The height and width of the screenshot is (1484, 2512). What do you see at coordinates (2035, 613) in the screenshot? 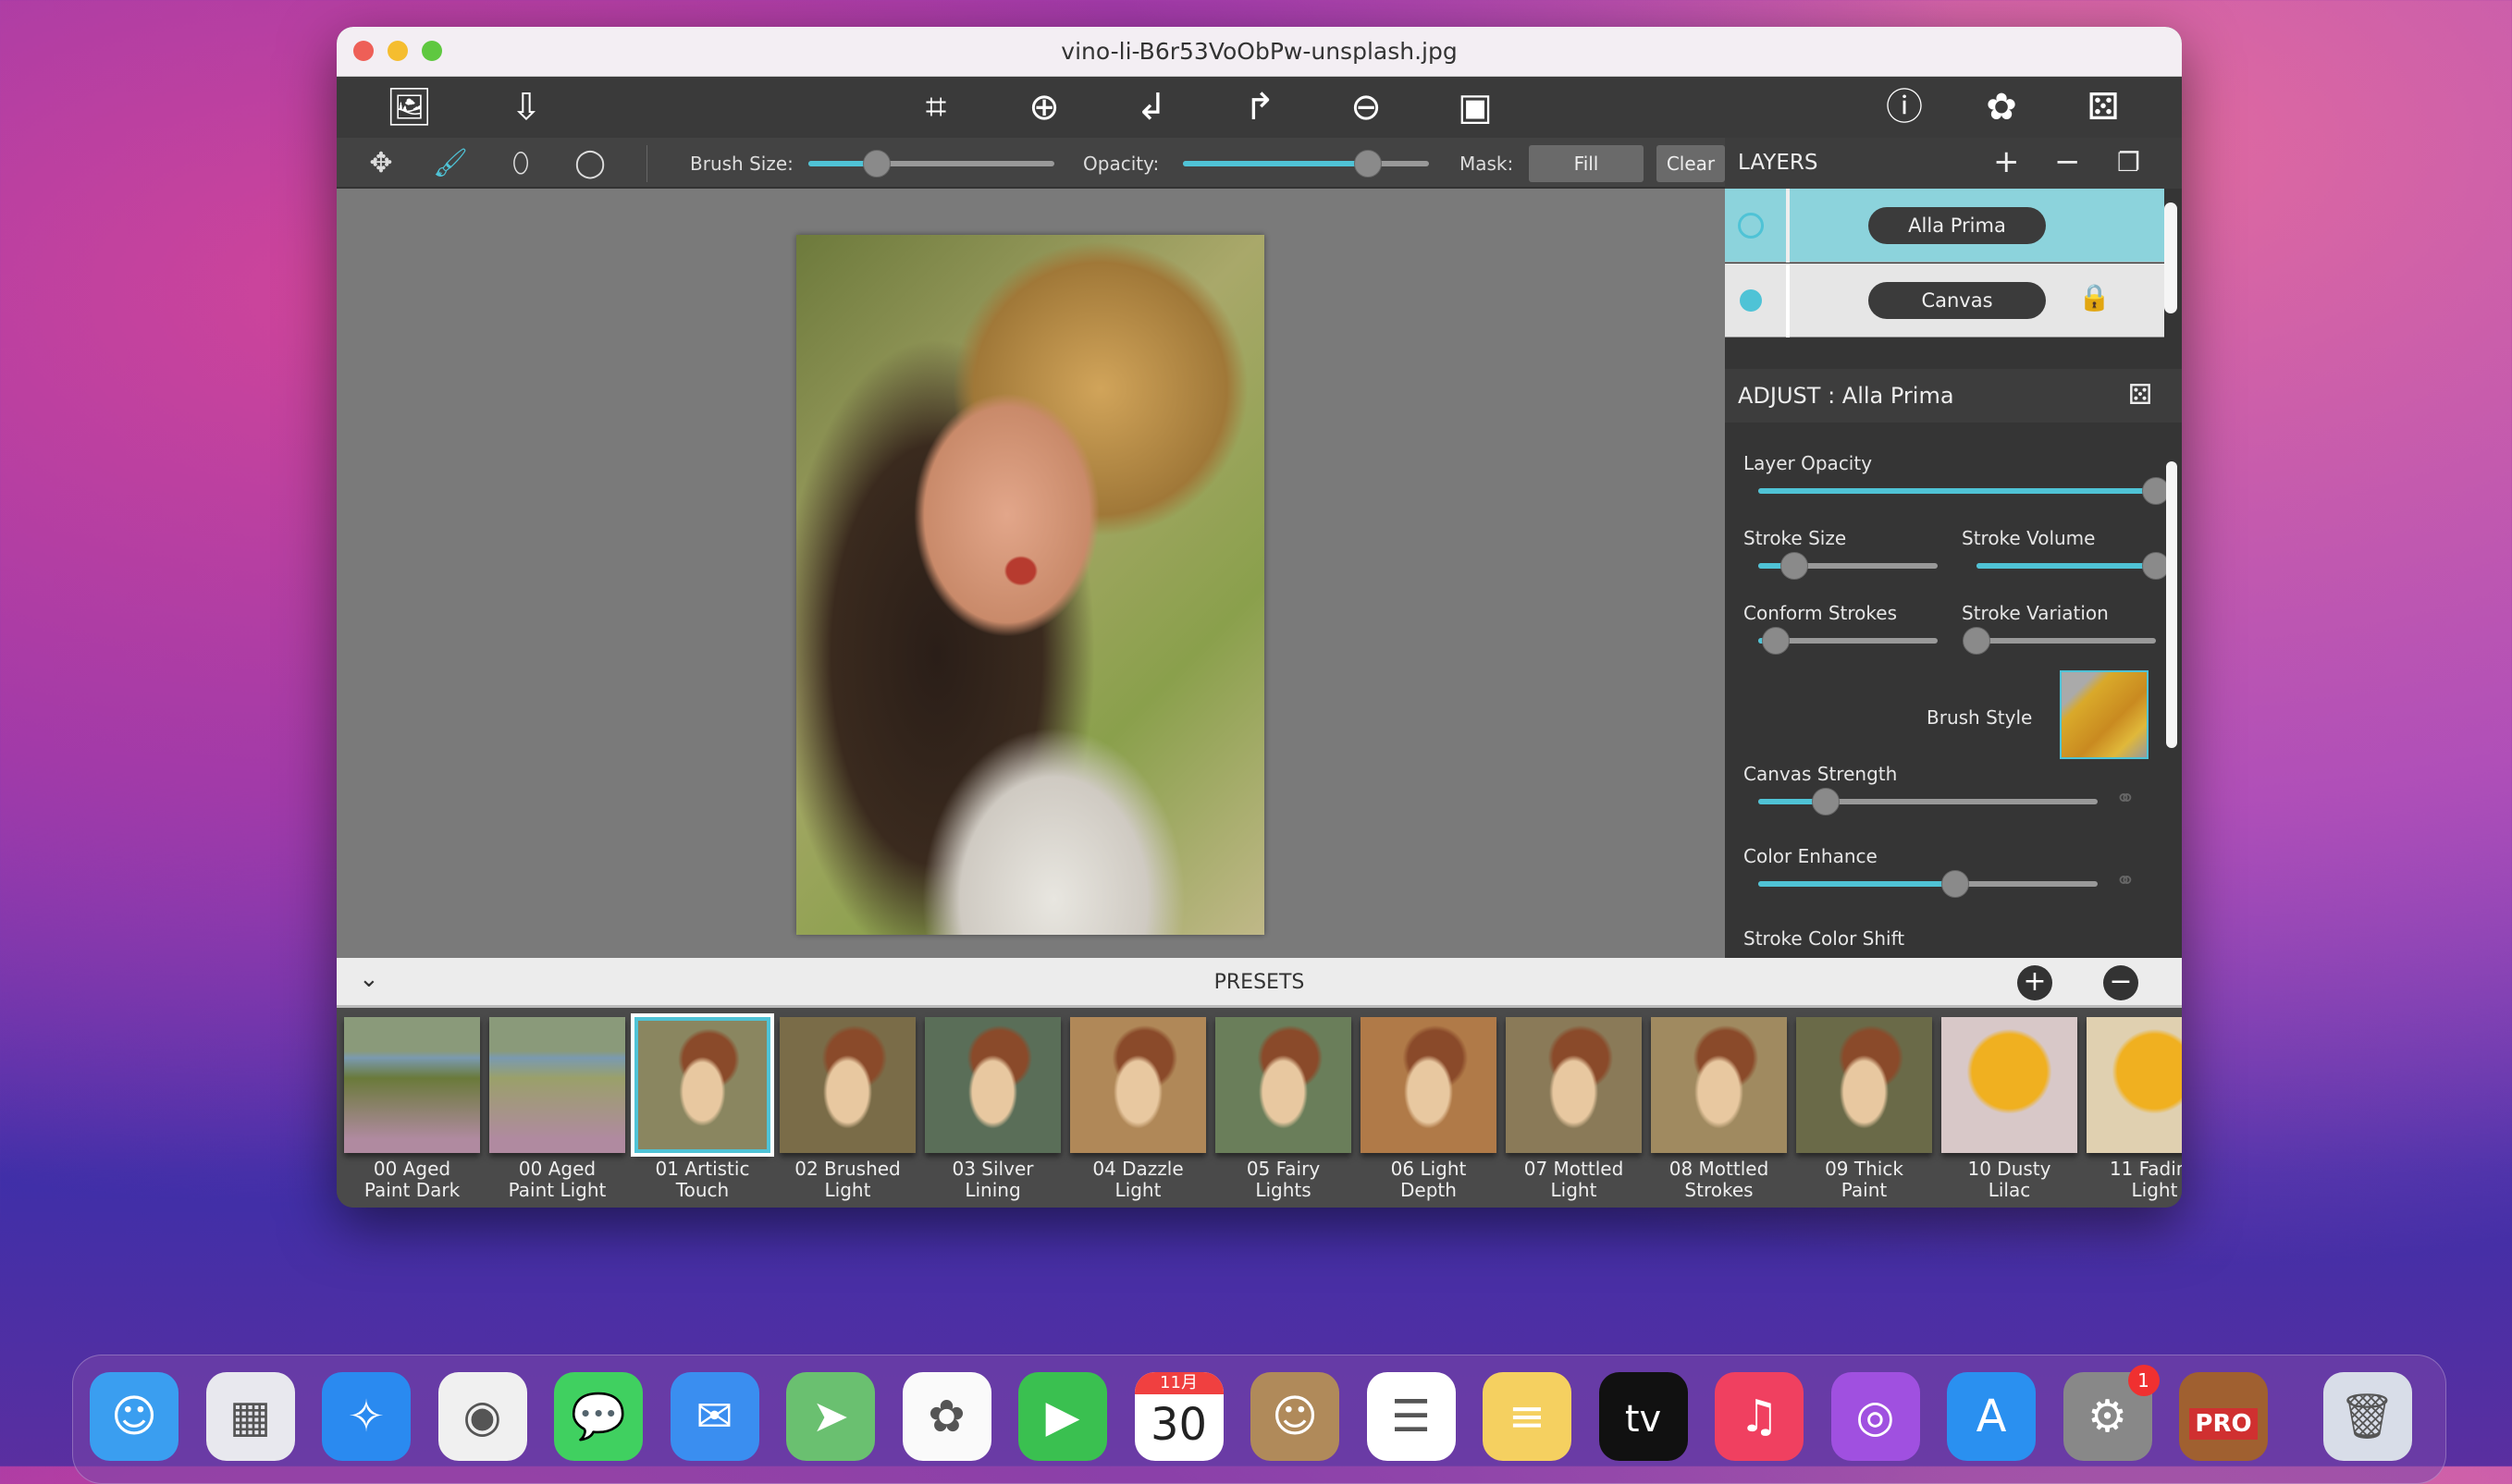
I see `stroke-variation-label: Stroke Variation` at bounding box center [2035, 613].